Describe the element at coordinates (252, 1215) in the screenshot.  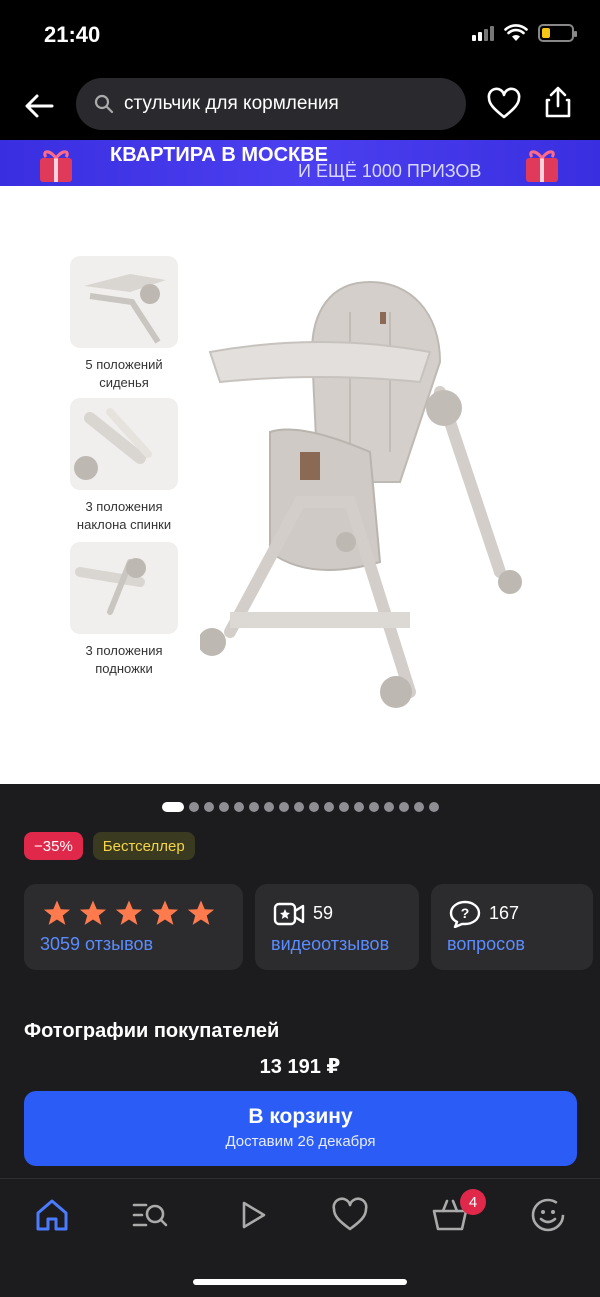
I see `video-play-icon` at that location.